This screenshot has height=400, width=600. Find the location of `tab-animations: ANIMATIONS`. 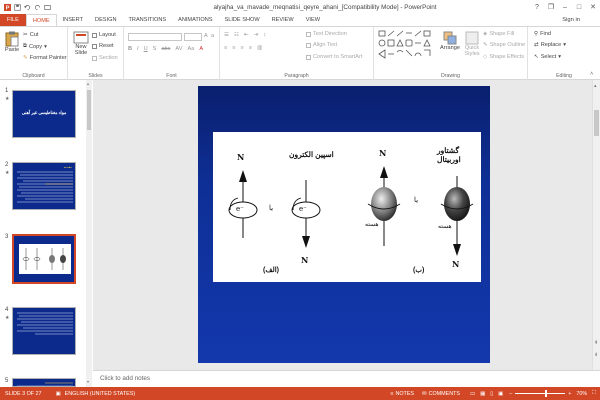

tab-animations: ANIMATIONS is located at coordinates (195, 20).